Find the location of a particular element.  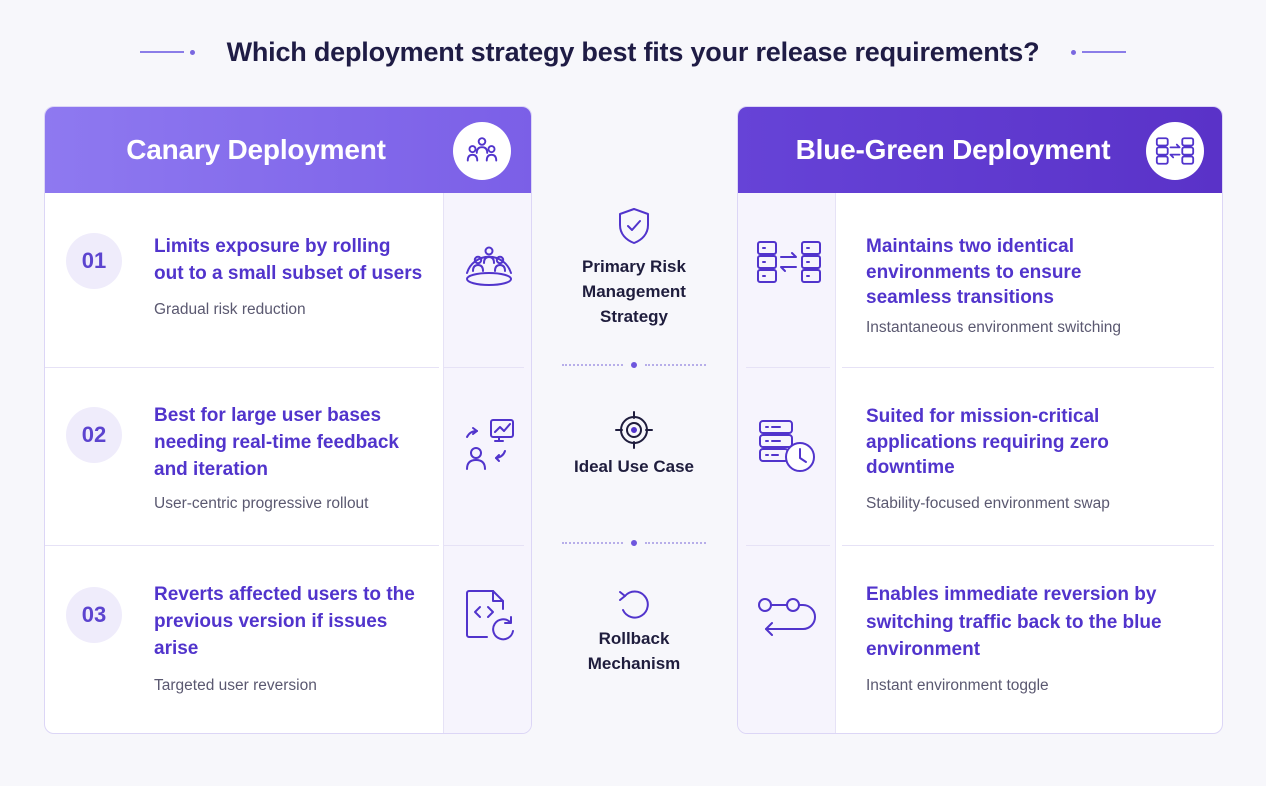

user-group-icon is located at coordinates (482, 149).